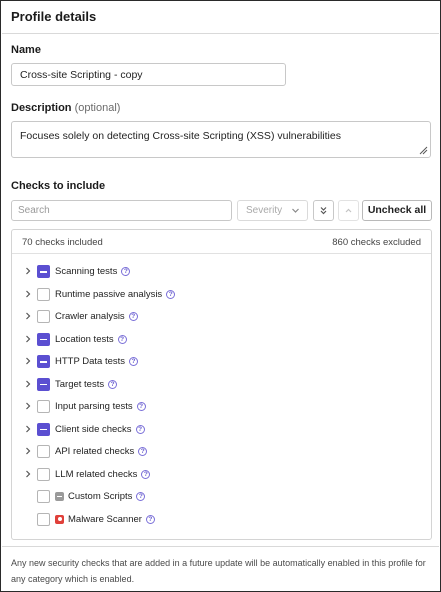 The height and width of the screenshot is (592, 441). Describe the element at coordinates (221, 497) in the screenshot. I see `check-row: Custom Scripts?` at that location.